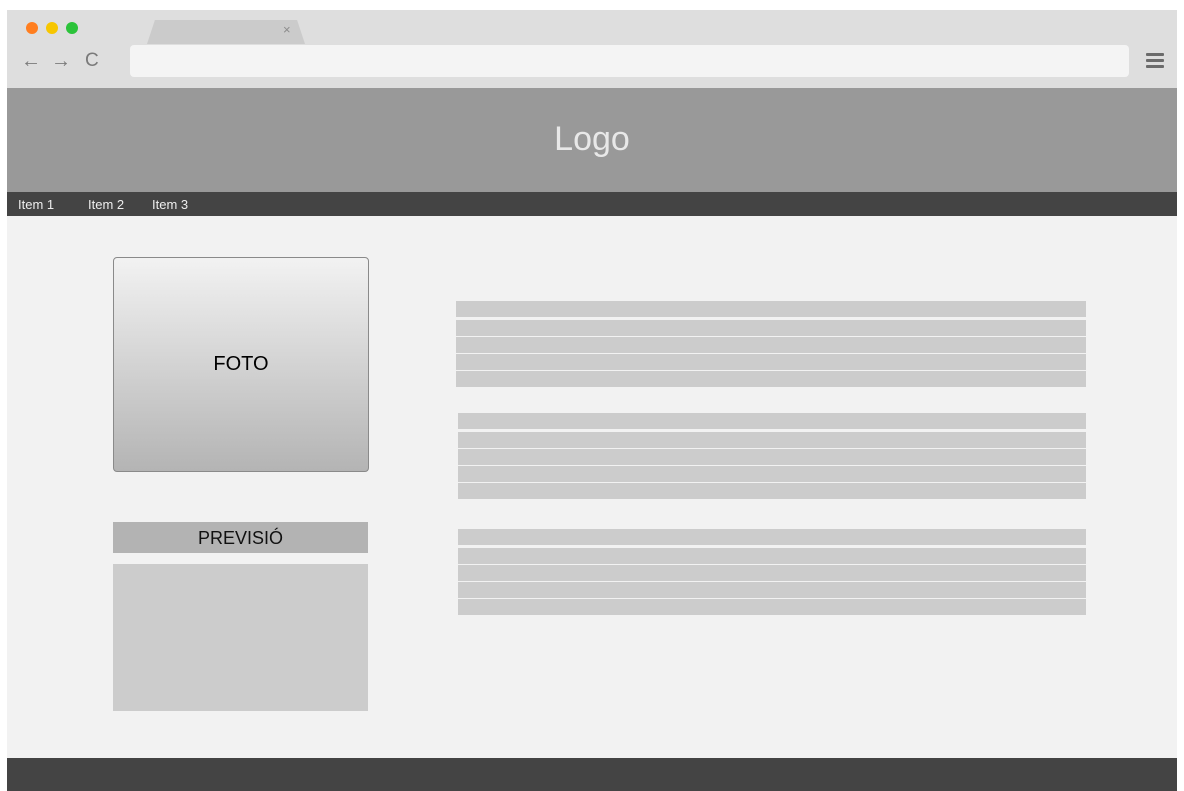  I want to click on logo: Logo, so click(592, 139).